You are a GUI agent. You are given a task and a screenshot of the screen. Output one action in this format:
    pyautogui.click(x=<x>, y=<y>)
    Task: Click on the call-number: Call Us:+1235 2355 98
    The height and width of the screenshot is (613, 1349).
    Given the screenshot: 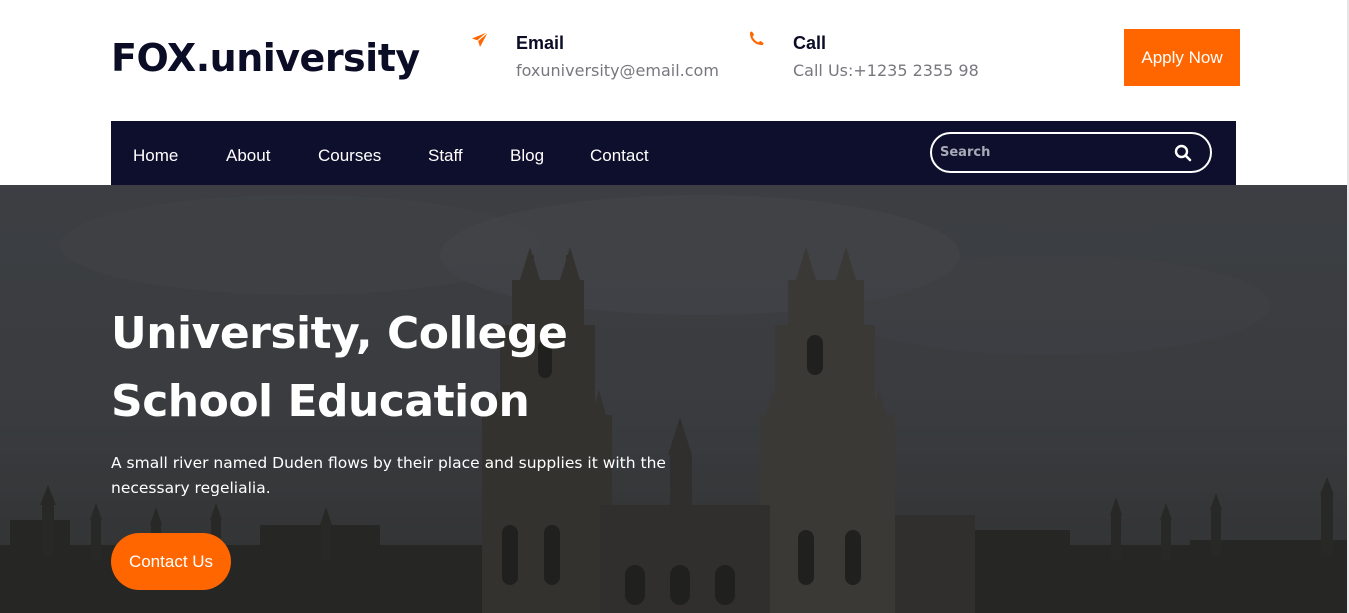 What is the action you would take?
    pyautogui.click(x=886, y=70)
    